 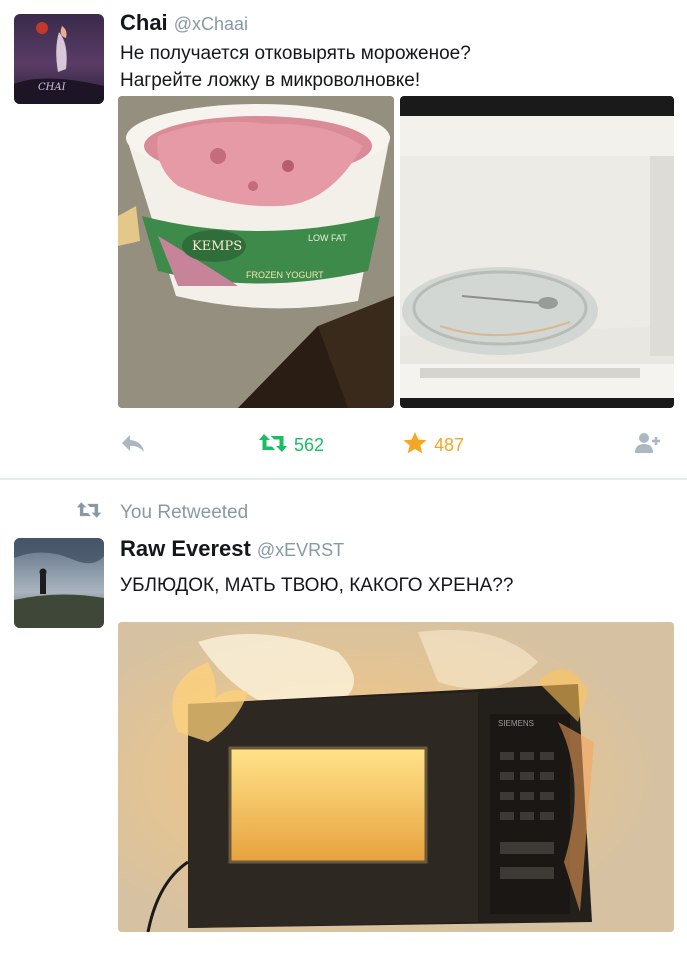 I want to click on reply-icon, so click(x=133, y=445).